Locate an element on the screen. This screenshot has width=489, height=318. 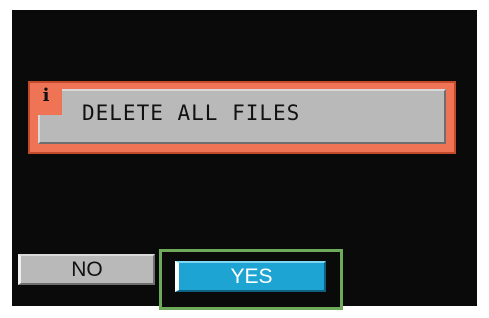
info-icon: i is located at coordinates (46, 99).